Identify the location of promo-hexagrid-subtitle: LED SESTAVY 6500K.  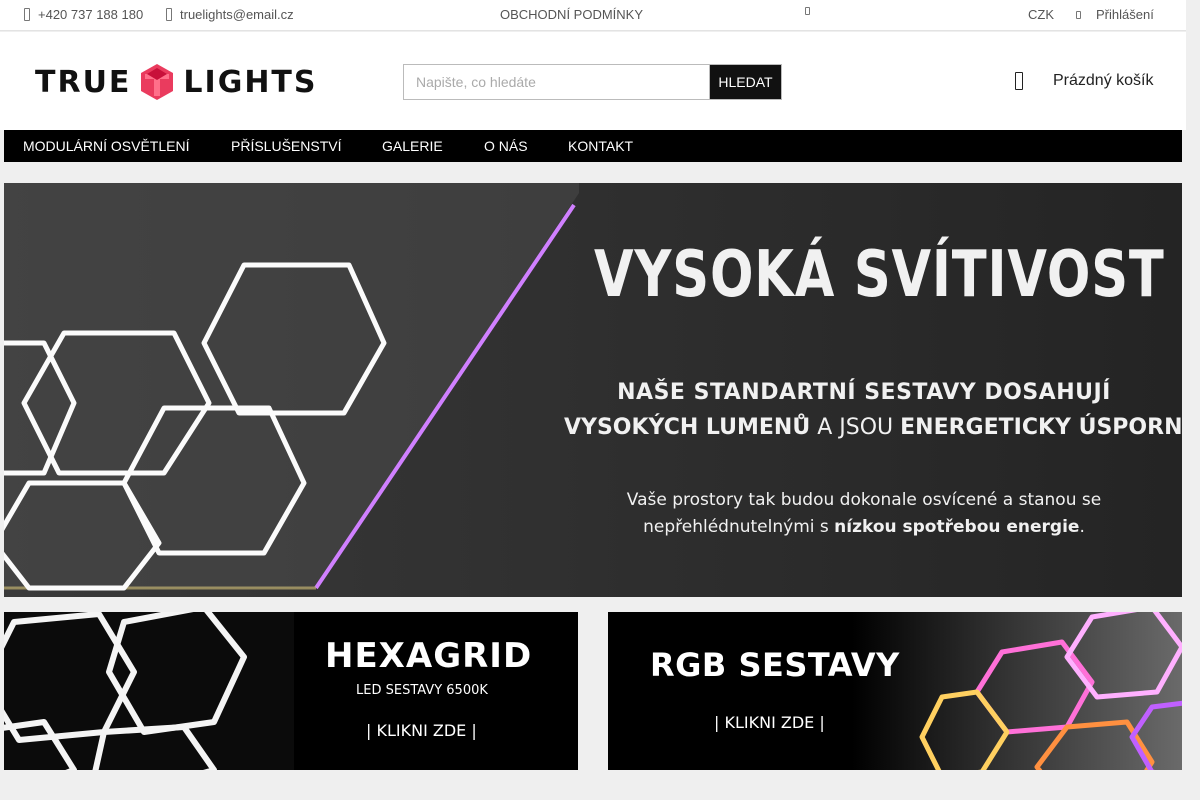
(422, 690).